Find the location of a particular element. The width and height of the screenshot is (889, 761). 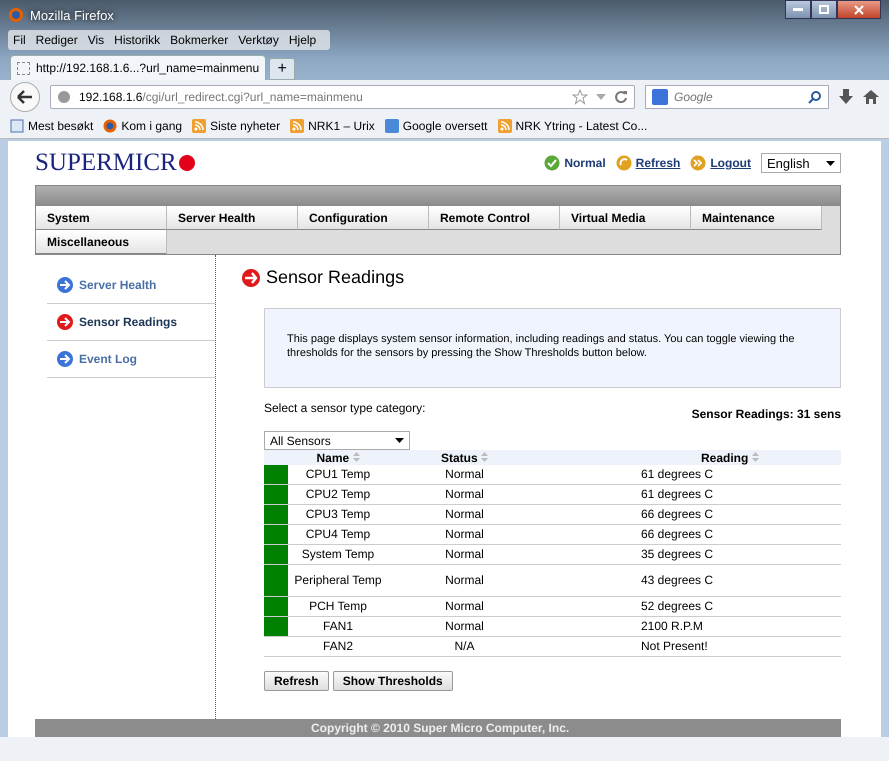

footer-bar: Copyright © 2010 Super Micro Computer, Inc. is located at coordinates (438, 728).